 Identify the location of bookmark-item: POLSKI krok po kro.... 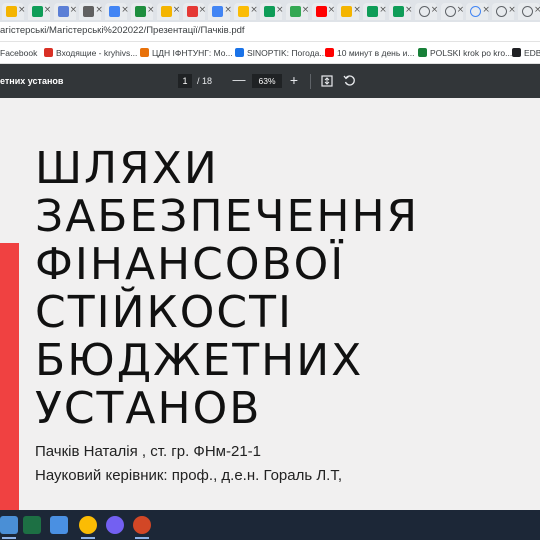
(465, 54).